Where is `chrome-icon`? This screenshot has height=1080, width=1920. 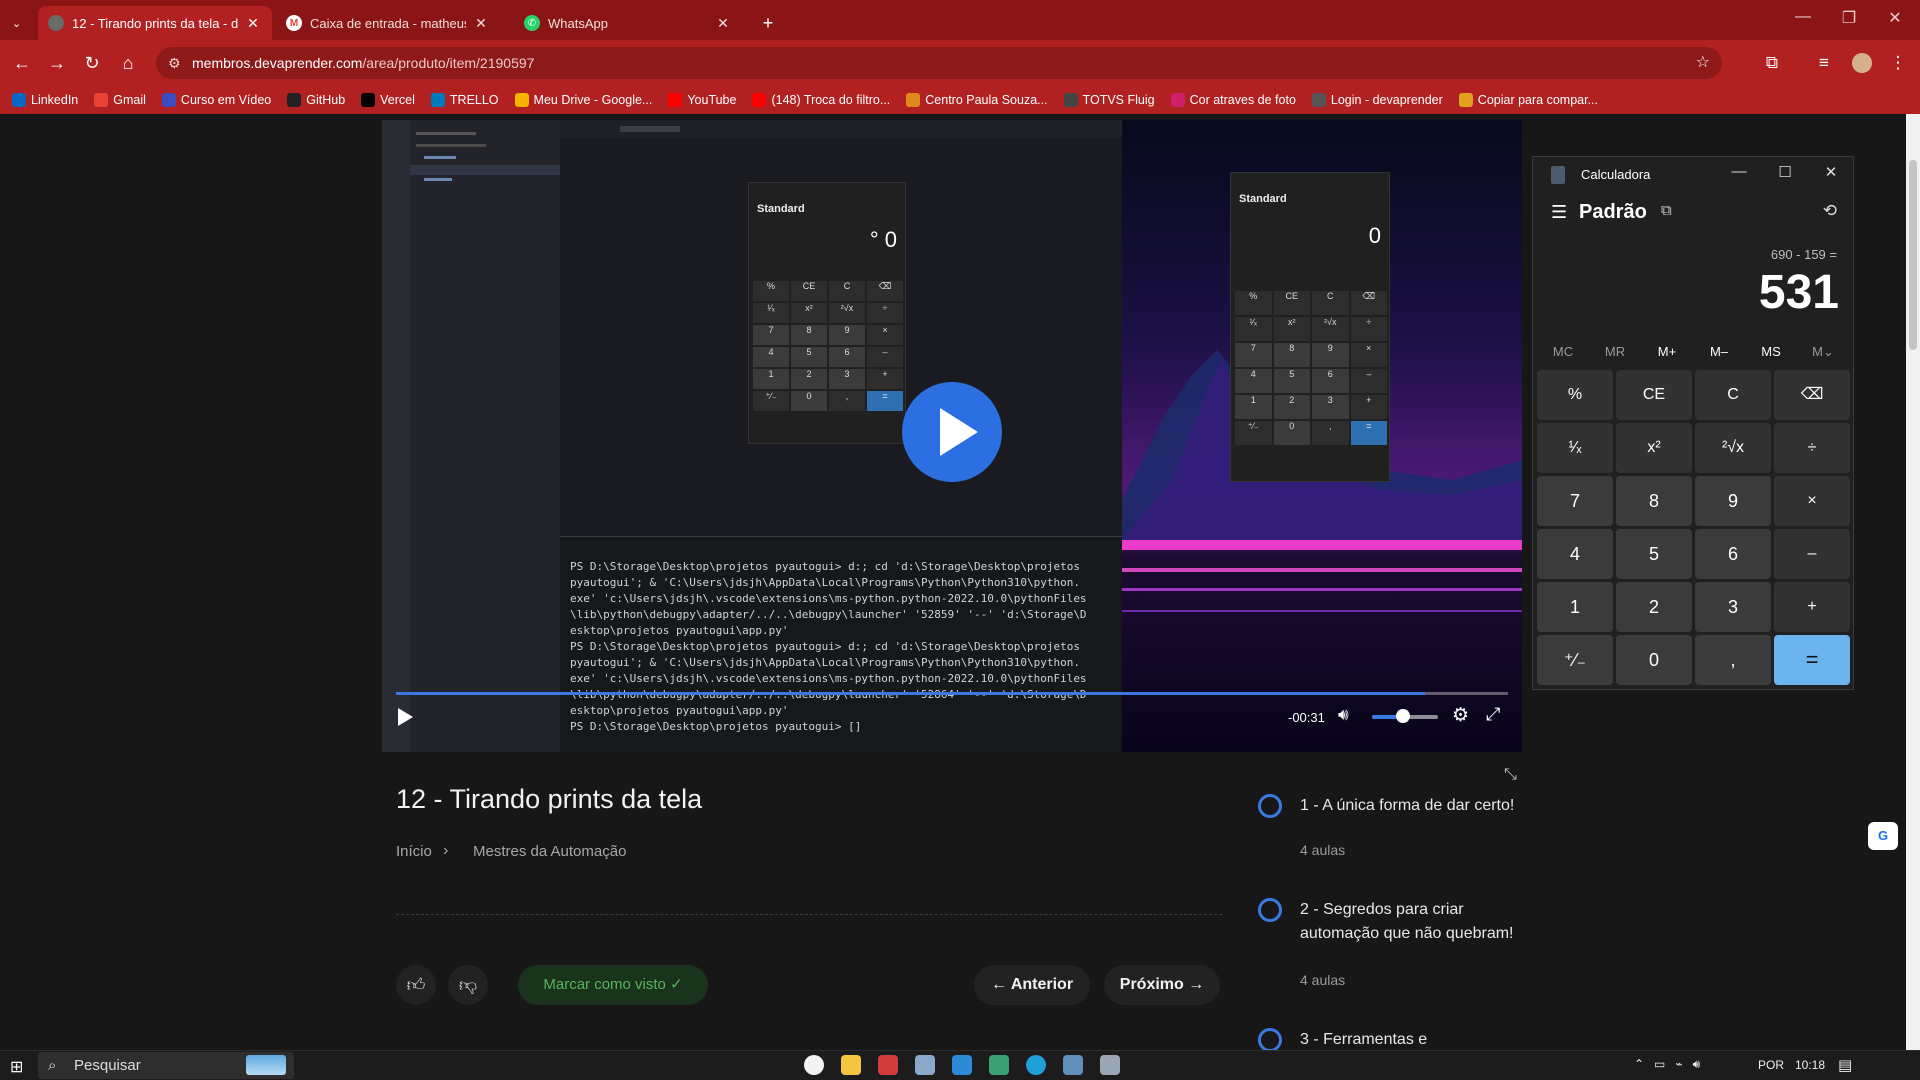 chrome-icon is located at coordinates (814, 1065).